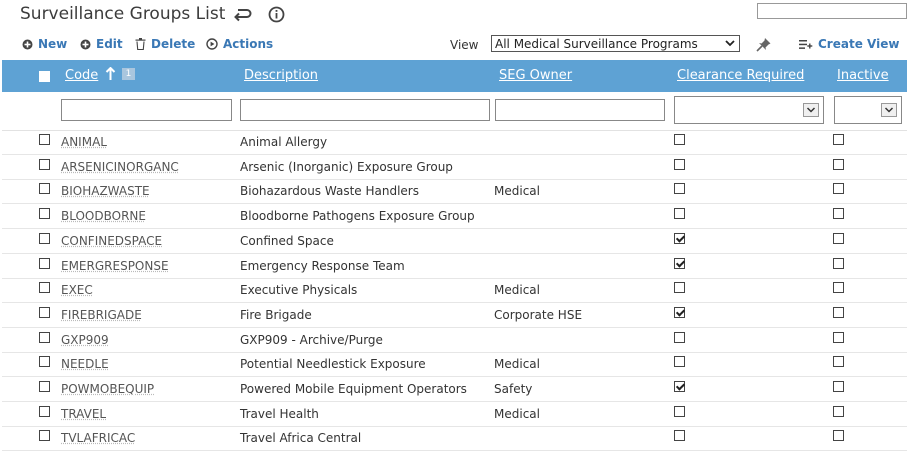  I want to click on delete-button: Delete, so click(165, 44).